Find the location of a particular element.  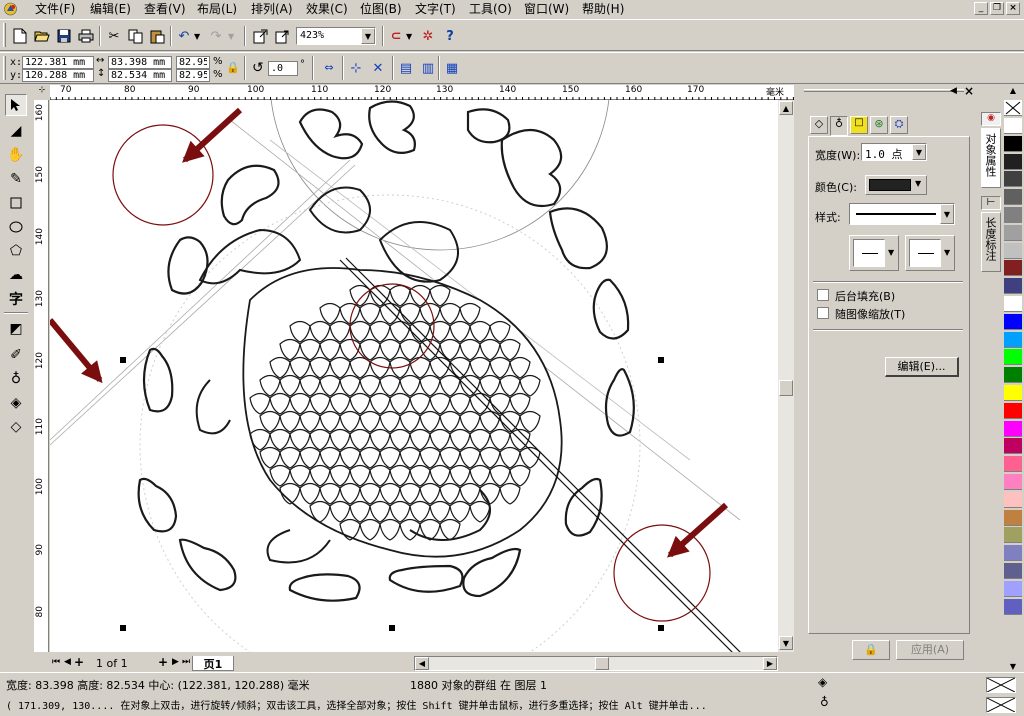

insert-page-after-icon: + is located at coordinates (163, 662).